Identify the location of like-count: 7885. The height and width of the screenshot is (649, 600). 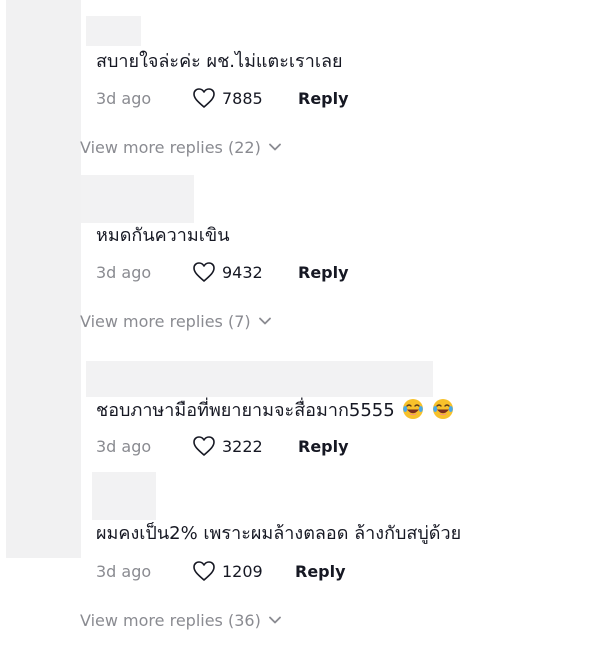
(242, 98).